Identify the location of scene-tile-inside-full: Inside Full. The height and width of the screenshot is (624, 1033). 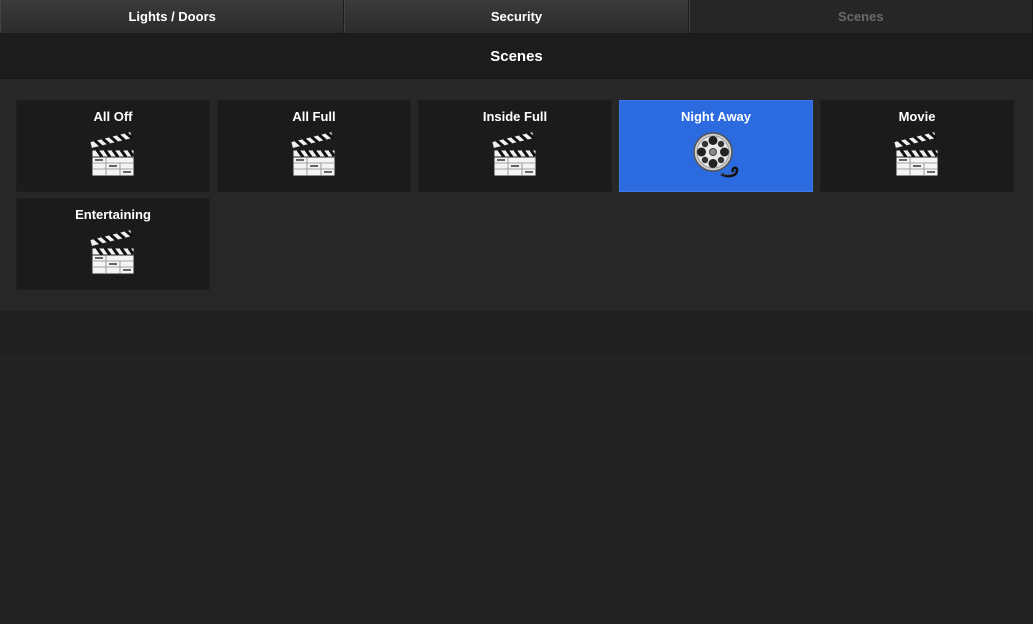
(515, 146).